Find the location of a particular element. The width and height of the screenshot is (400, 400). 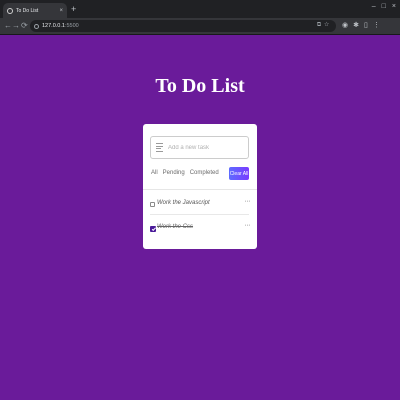

task-separator is located at coordinates (199, 214).